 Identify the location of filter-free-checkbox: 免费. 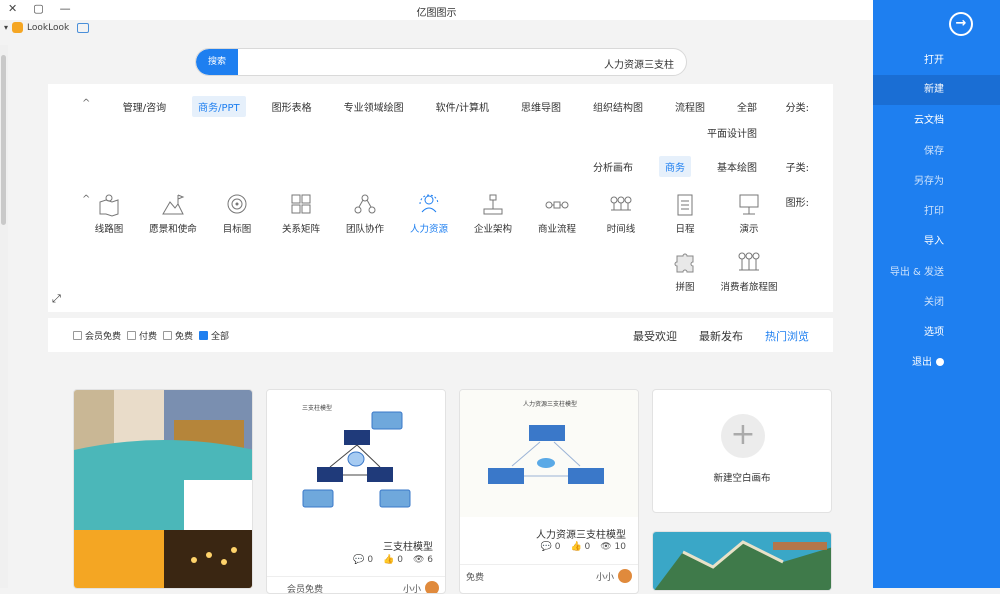
(178, 335).